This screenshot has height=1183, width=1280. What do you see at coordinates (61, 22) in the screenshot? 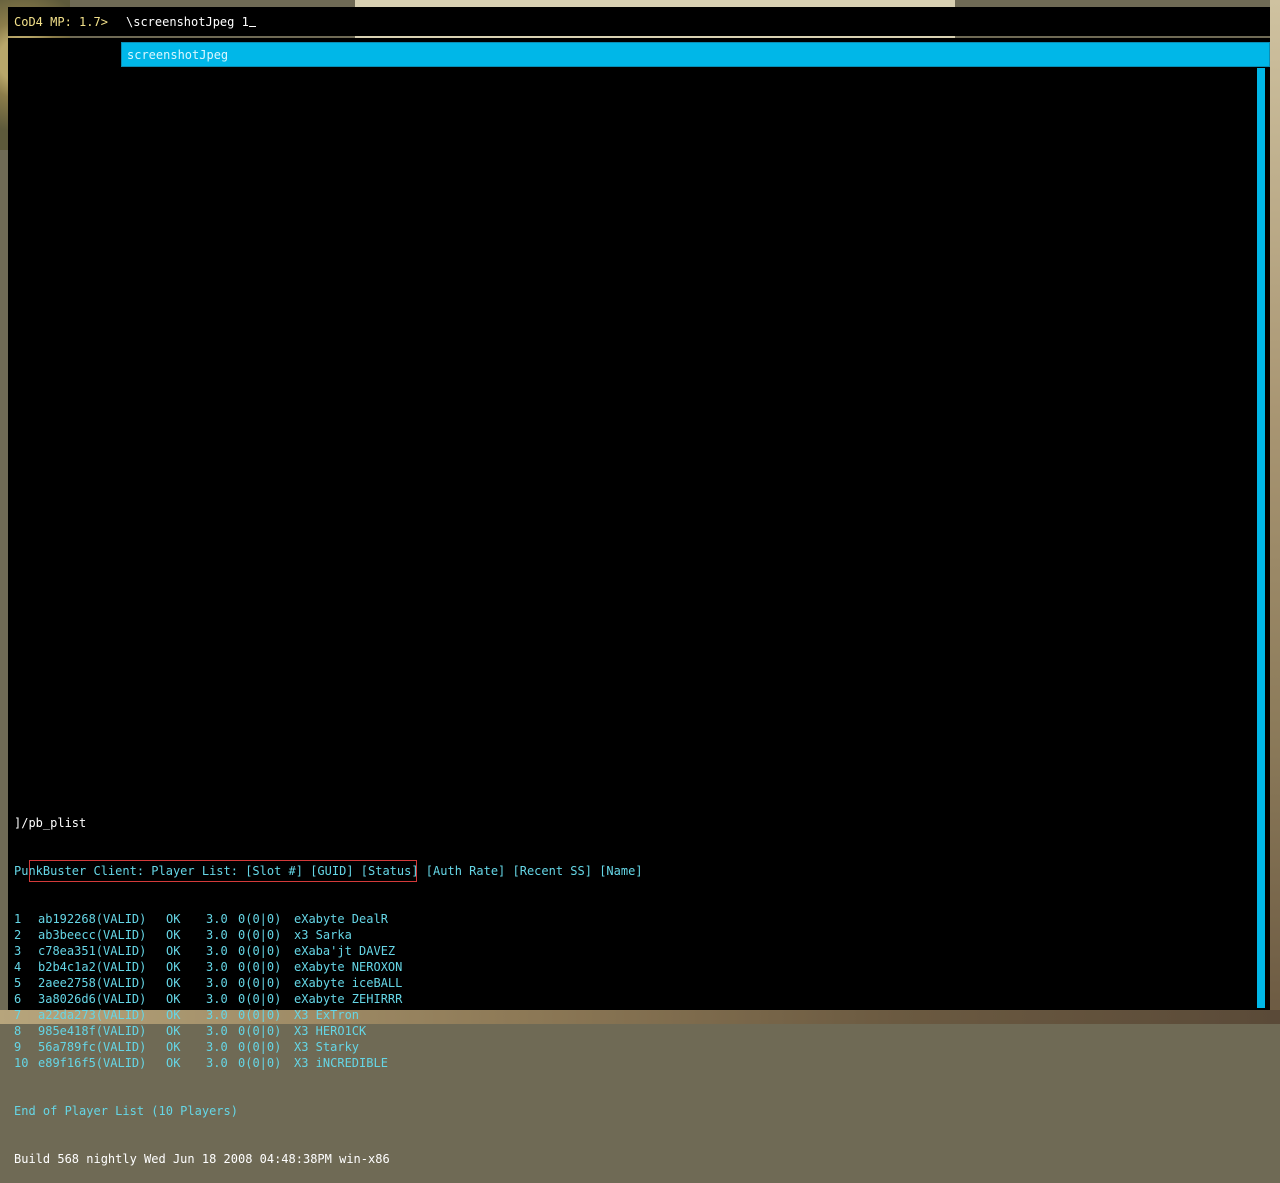
I see `console-prompt: CoD4 MP: 1.7>` at bounding box center [61, 22].